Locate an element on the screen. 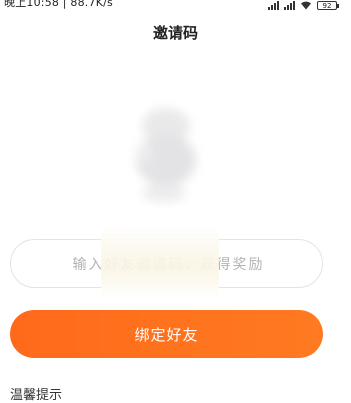 This screenshot has width=351, height=403. bind-friend-button: 绑定好友 is located at coordinates (166, 334).